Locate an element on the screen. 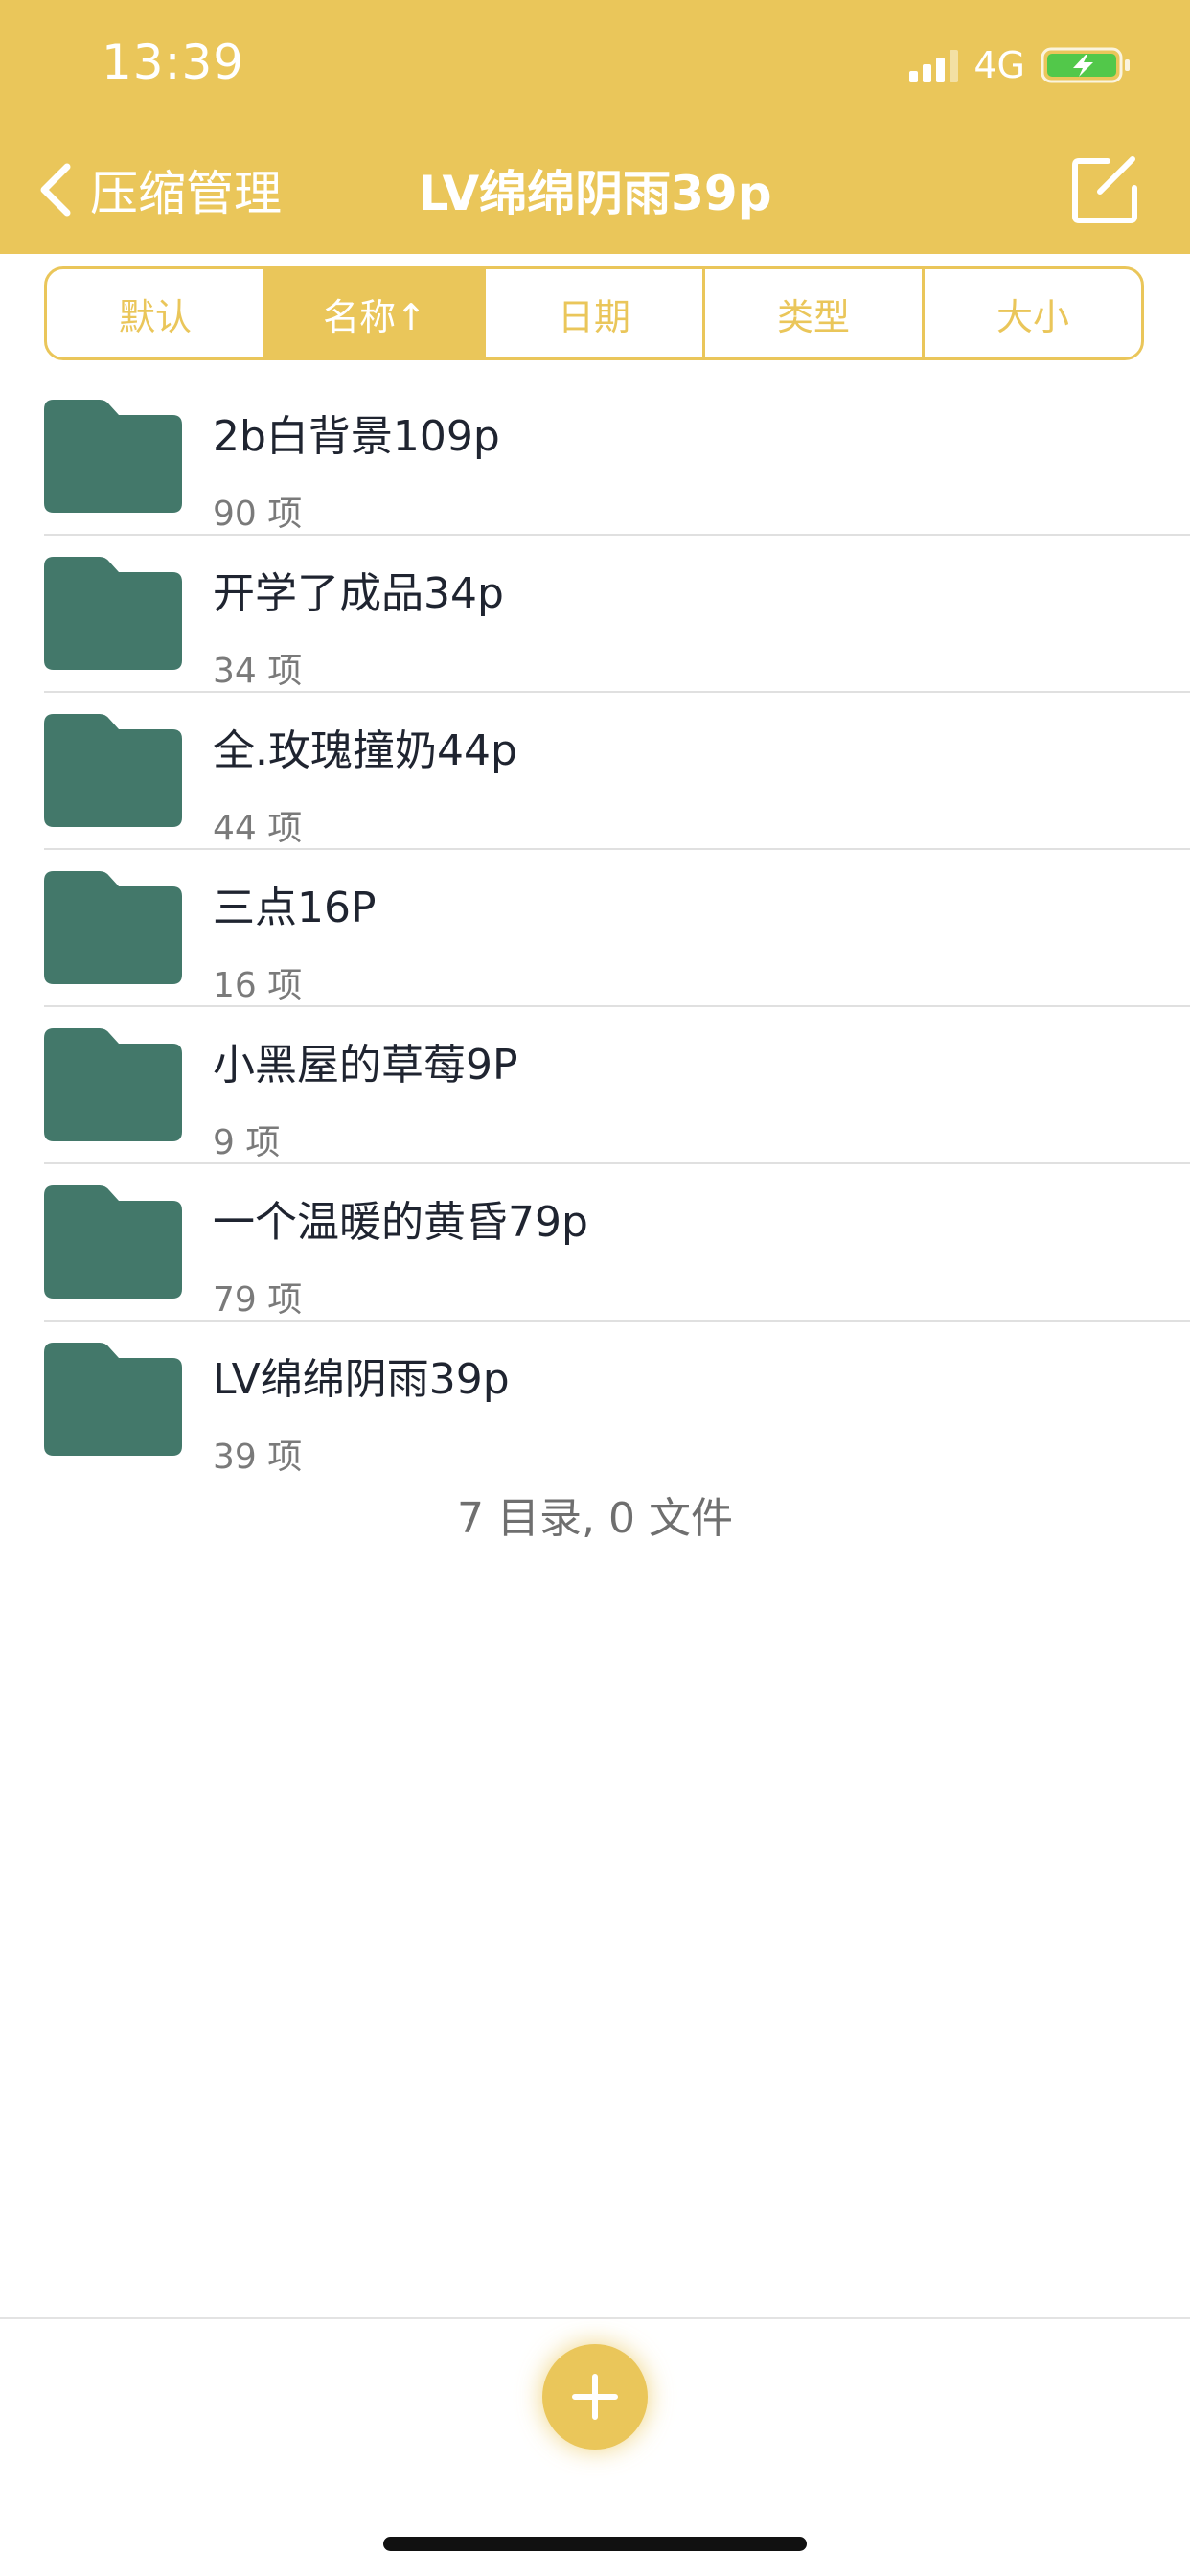  status-indicators: 4G is located at coordinates (1021, 65).